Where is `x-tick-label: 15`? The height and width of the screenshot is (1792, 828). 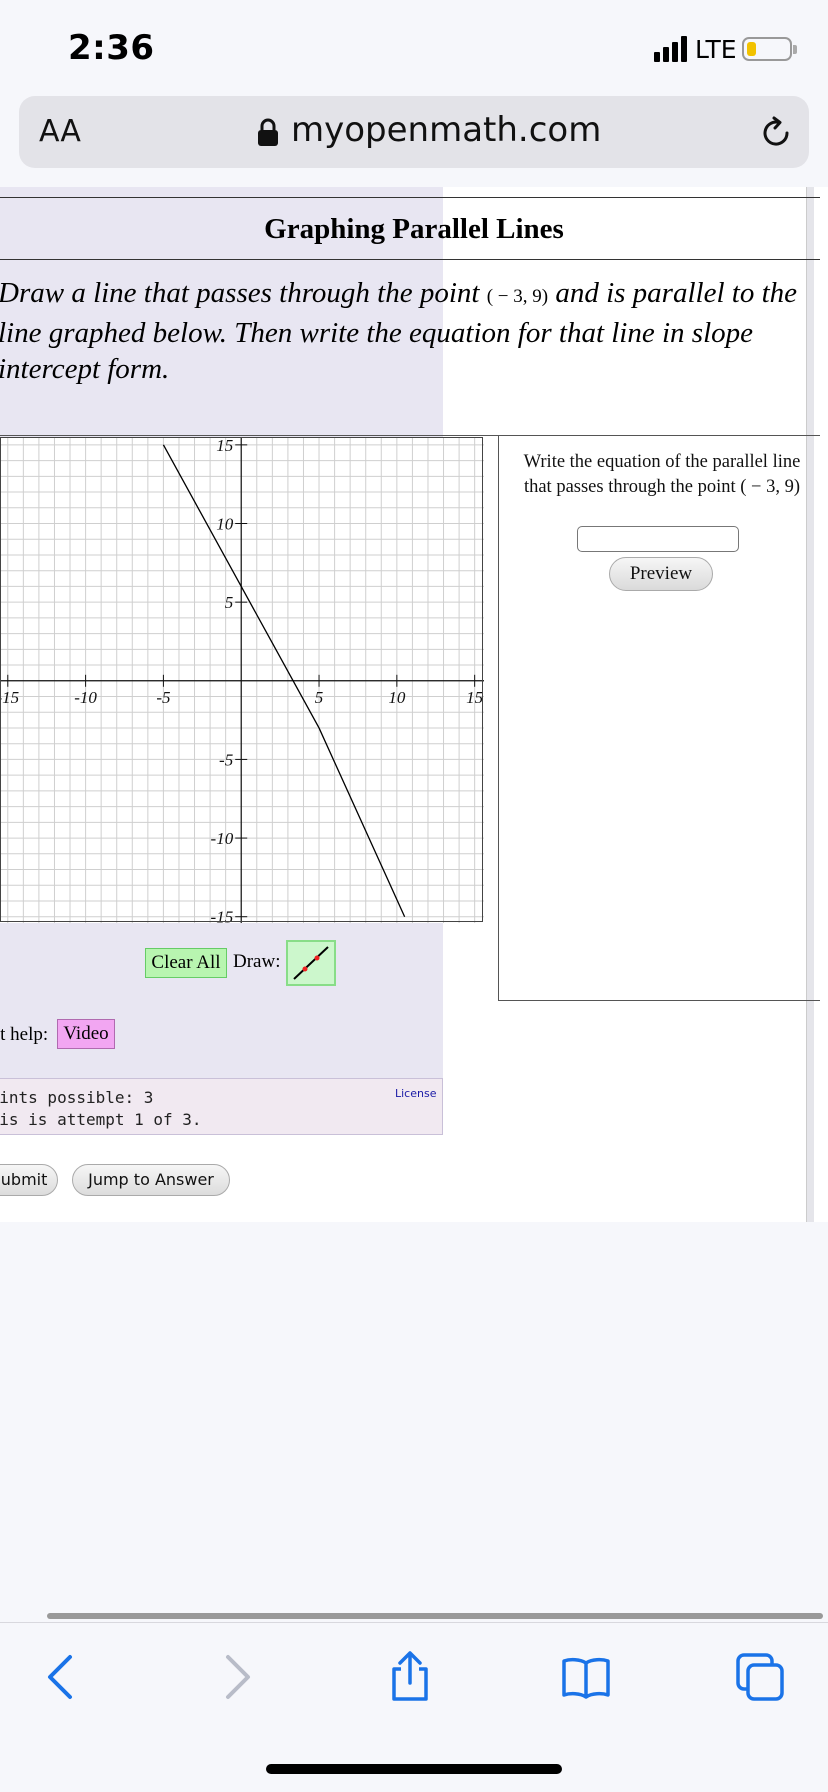
x-tick-label: 15 is located at coordinates (474, 697).